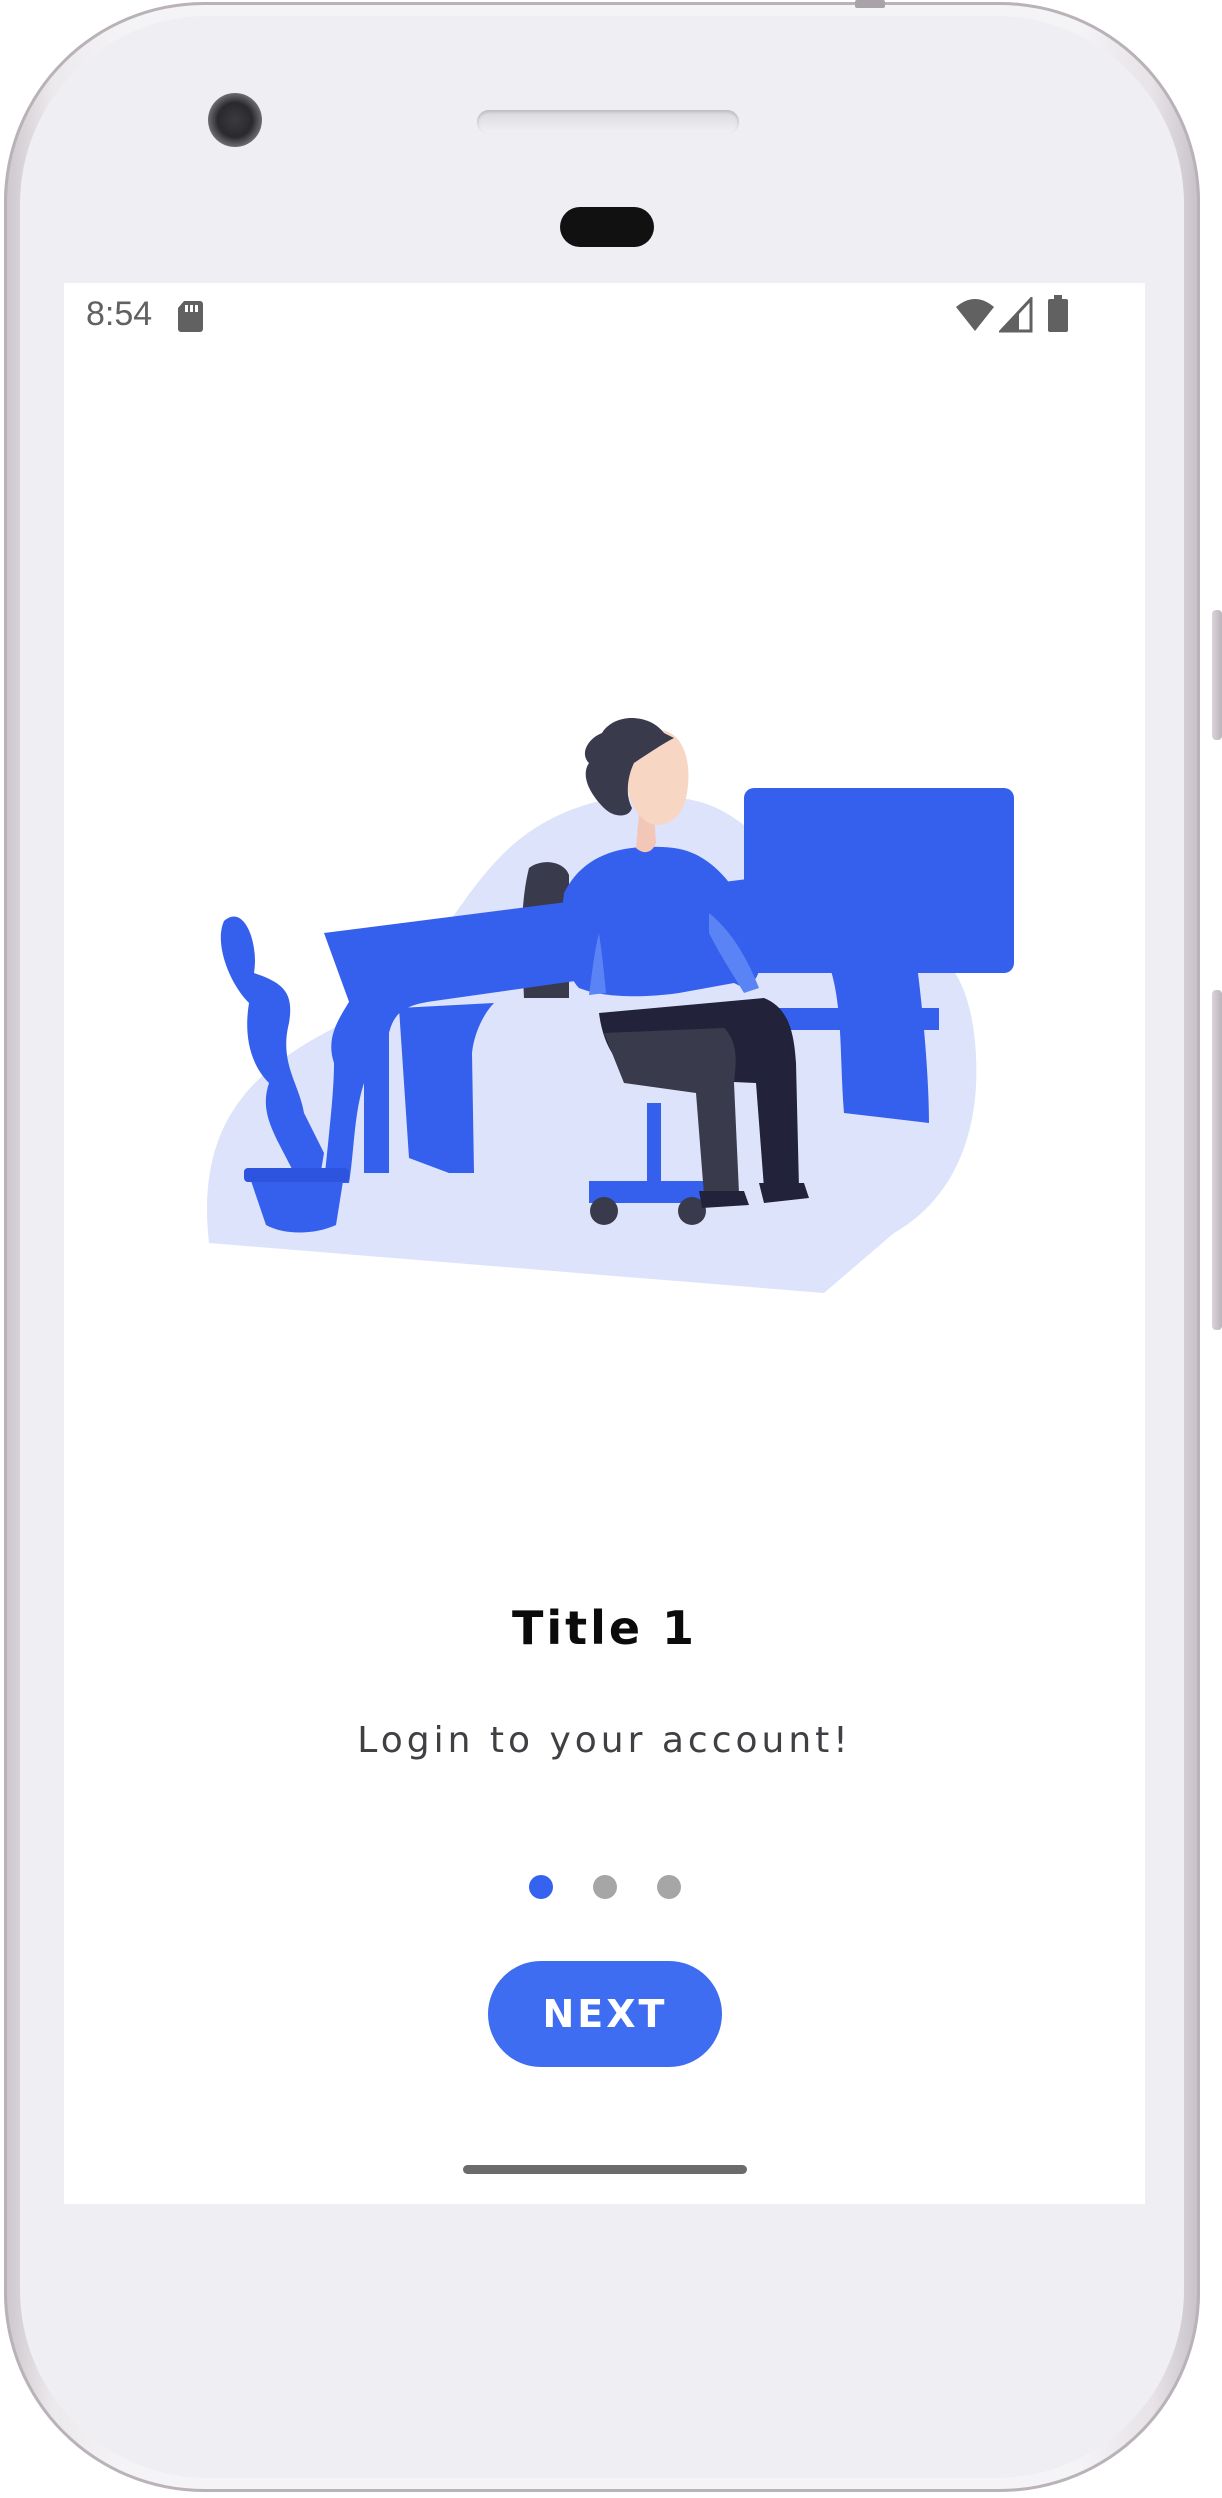  Describe the element at coordinates (604, 1740) in the screenshot. I see `onboarding-subtitle: Login to your account!` at that location.